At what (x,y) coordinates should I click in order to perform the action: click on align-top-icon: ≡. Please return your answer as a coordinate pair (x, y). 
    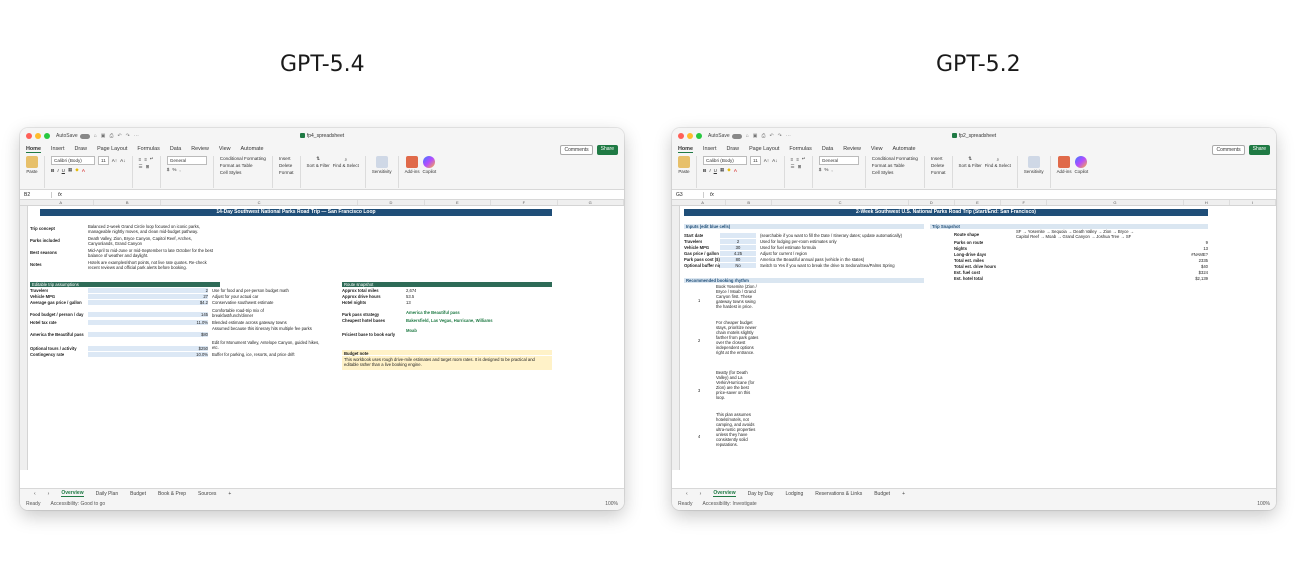
    Looking at the image, I should click on (792, 159).